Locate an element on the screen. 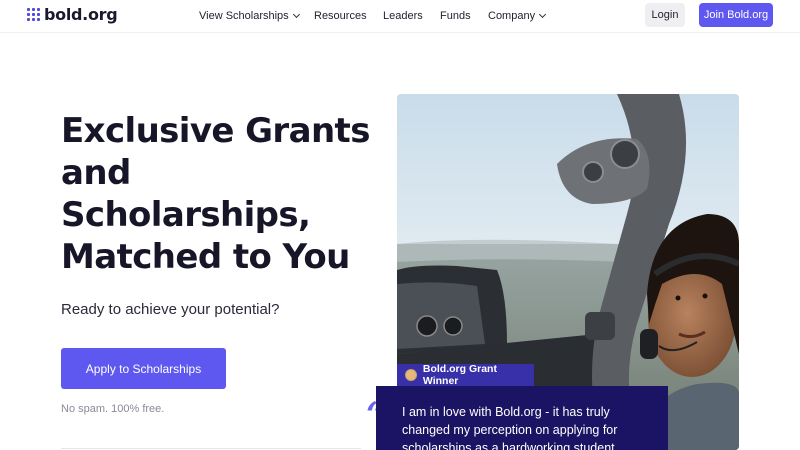 This screenshot has height=450, width=800. testimonial-quote-line: changed my perception on applying for is located at coordinates (510, 430).